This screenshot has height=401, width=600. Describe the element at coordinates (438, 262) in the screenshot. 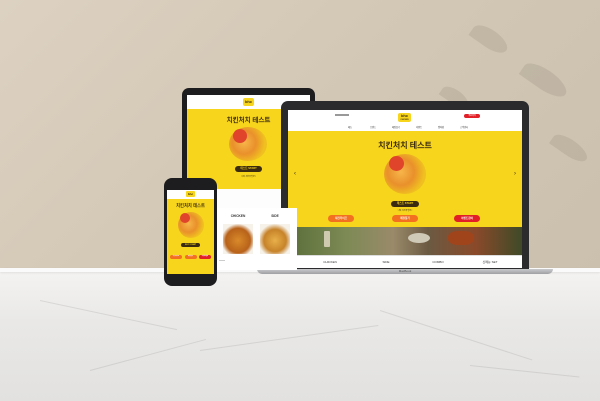

I see `category-tab-combo: COMBO` at that location.